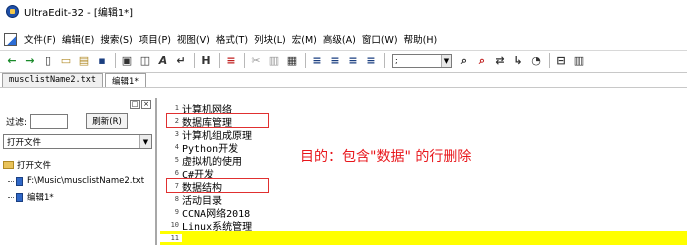 This screenshot has height=245, width=687. Describe the element at coordinates (176, 147) in the screenshot. I see `line-number: 4` at that location.